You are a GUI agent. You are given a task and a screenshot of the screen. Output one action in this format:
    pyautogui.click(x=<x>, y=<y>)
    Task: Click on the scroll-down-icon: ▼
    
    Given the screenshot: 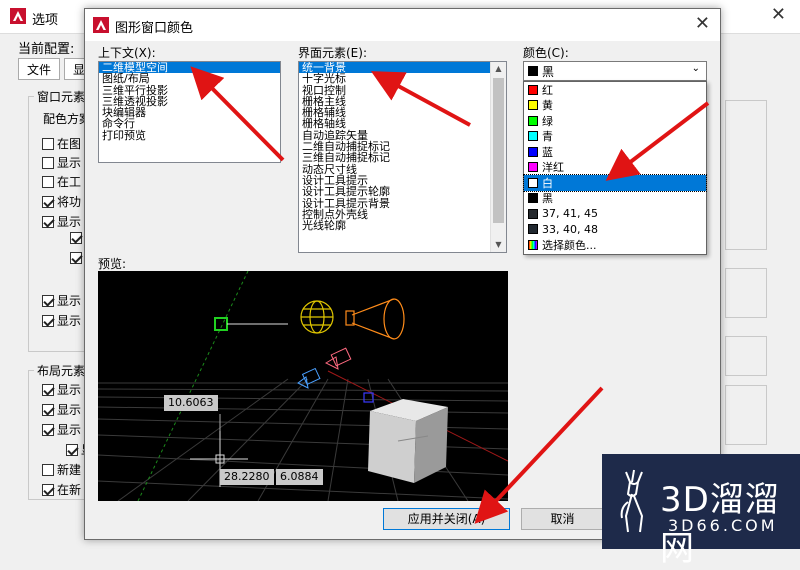 What is the action you would take?
    pyautogui.click(x=498, y=245)
    